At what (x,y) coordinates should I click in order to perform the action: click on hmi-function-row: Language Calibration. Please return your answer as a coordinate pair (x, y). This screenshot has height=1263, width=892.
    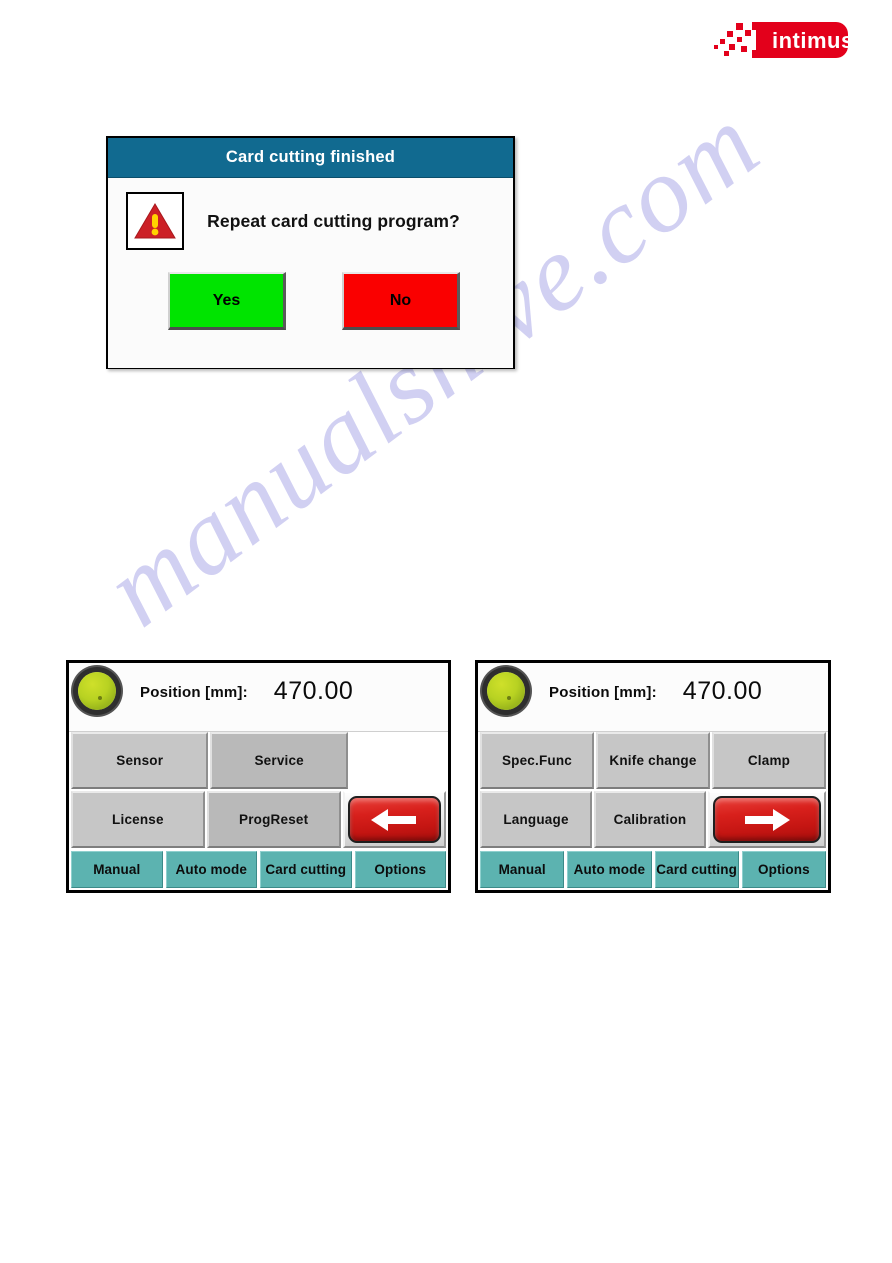
    Looking at the image, I should click on (653, 820).